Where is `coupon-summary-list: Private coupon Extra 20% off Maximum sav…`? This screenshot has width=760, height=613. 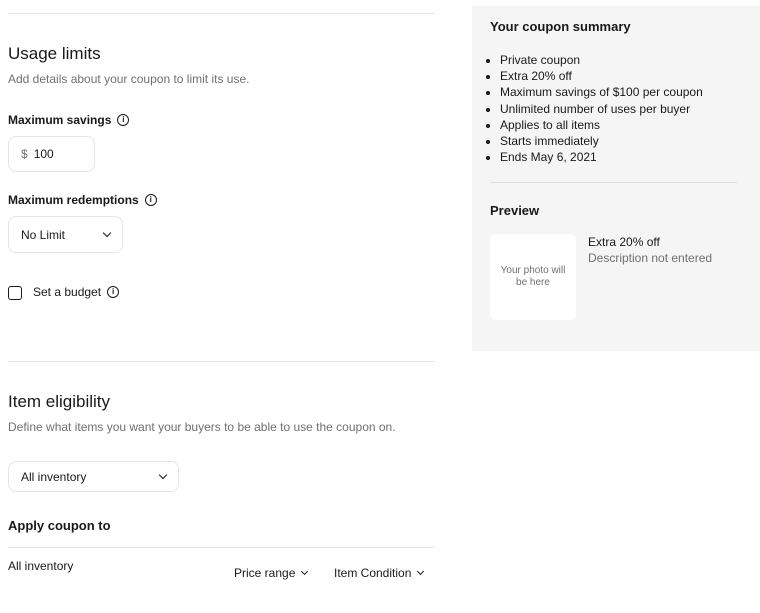 coupon-summary-list: Private coupon Extra 20% off Maximum sav… is located at coordinates (601, 108).